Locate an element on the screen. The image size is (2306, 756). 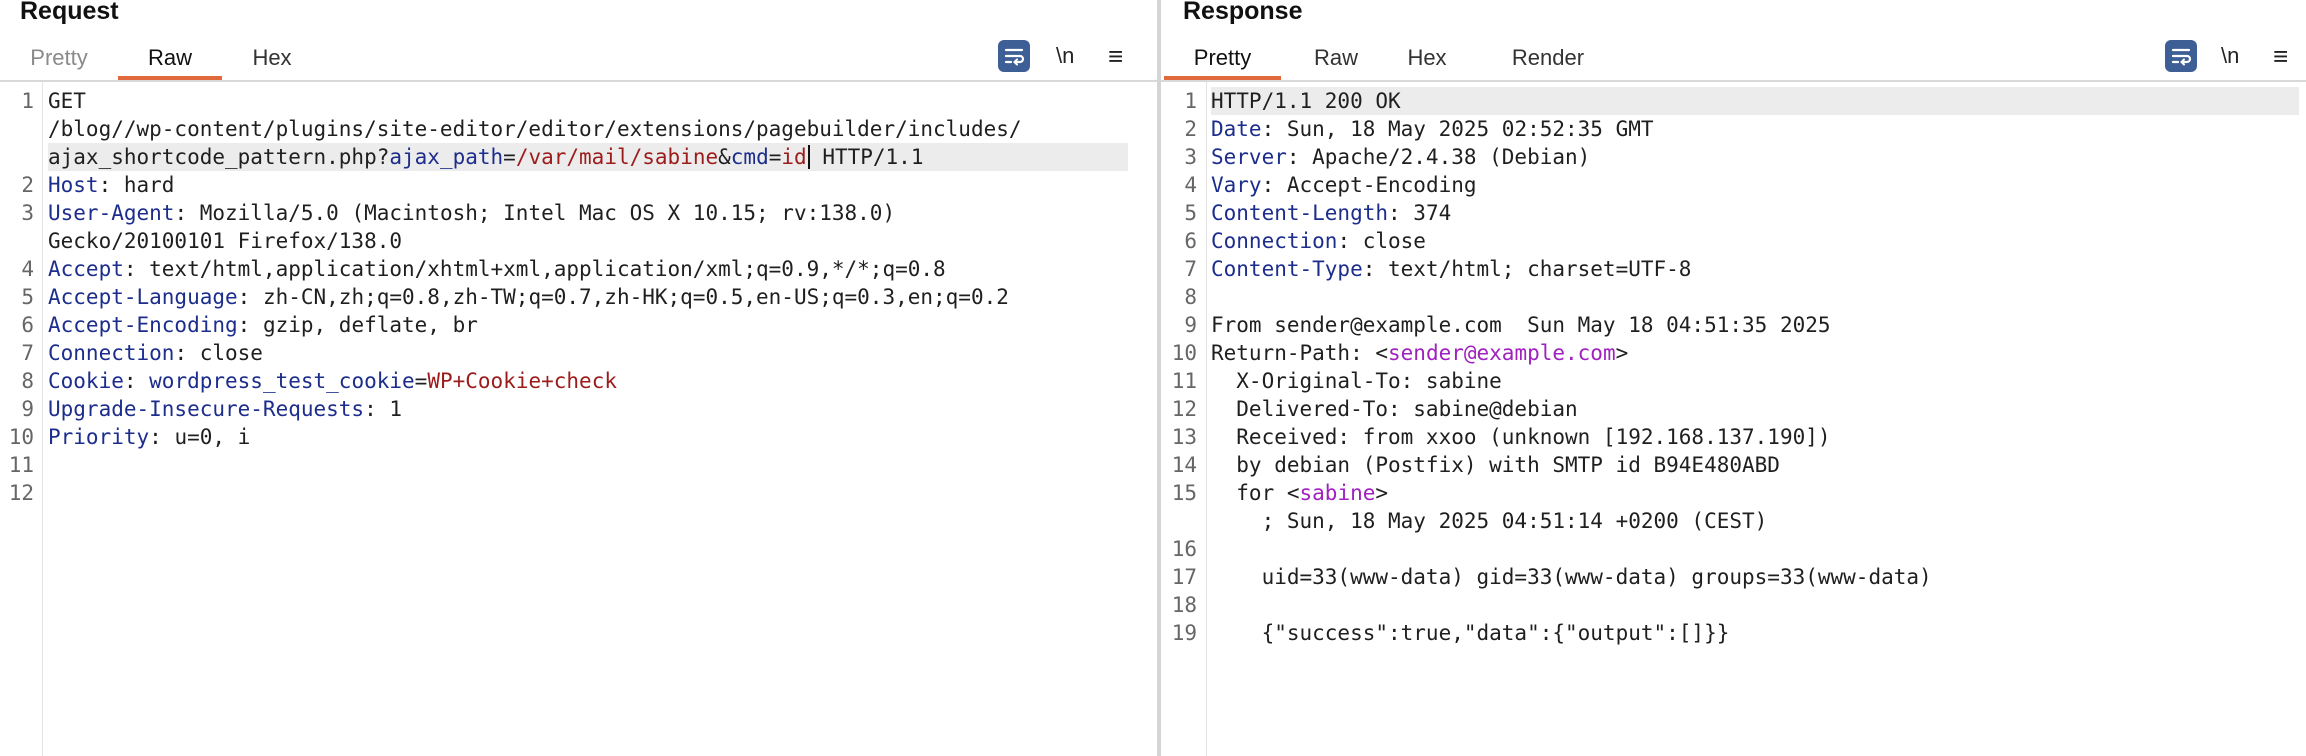
code-line: 5 Content-Length: 374 is located at coordinates (1318, 213).